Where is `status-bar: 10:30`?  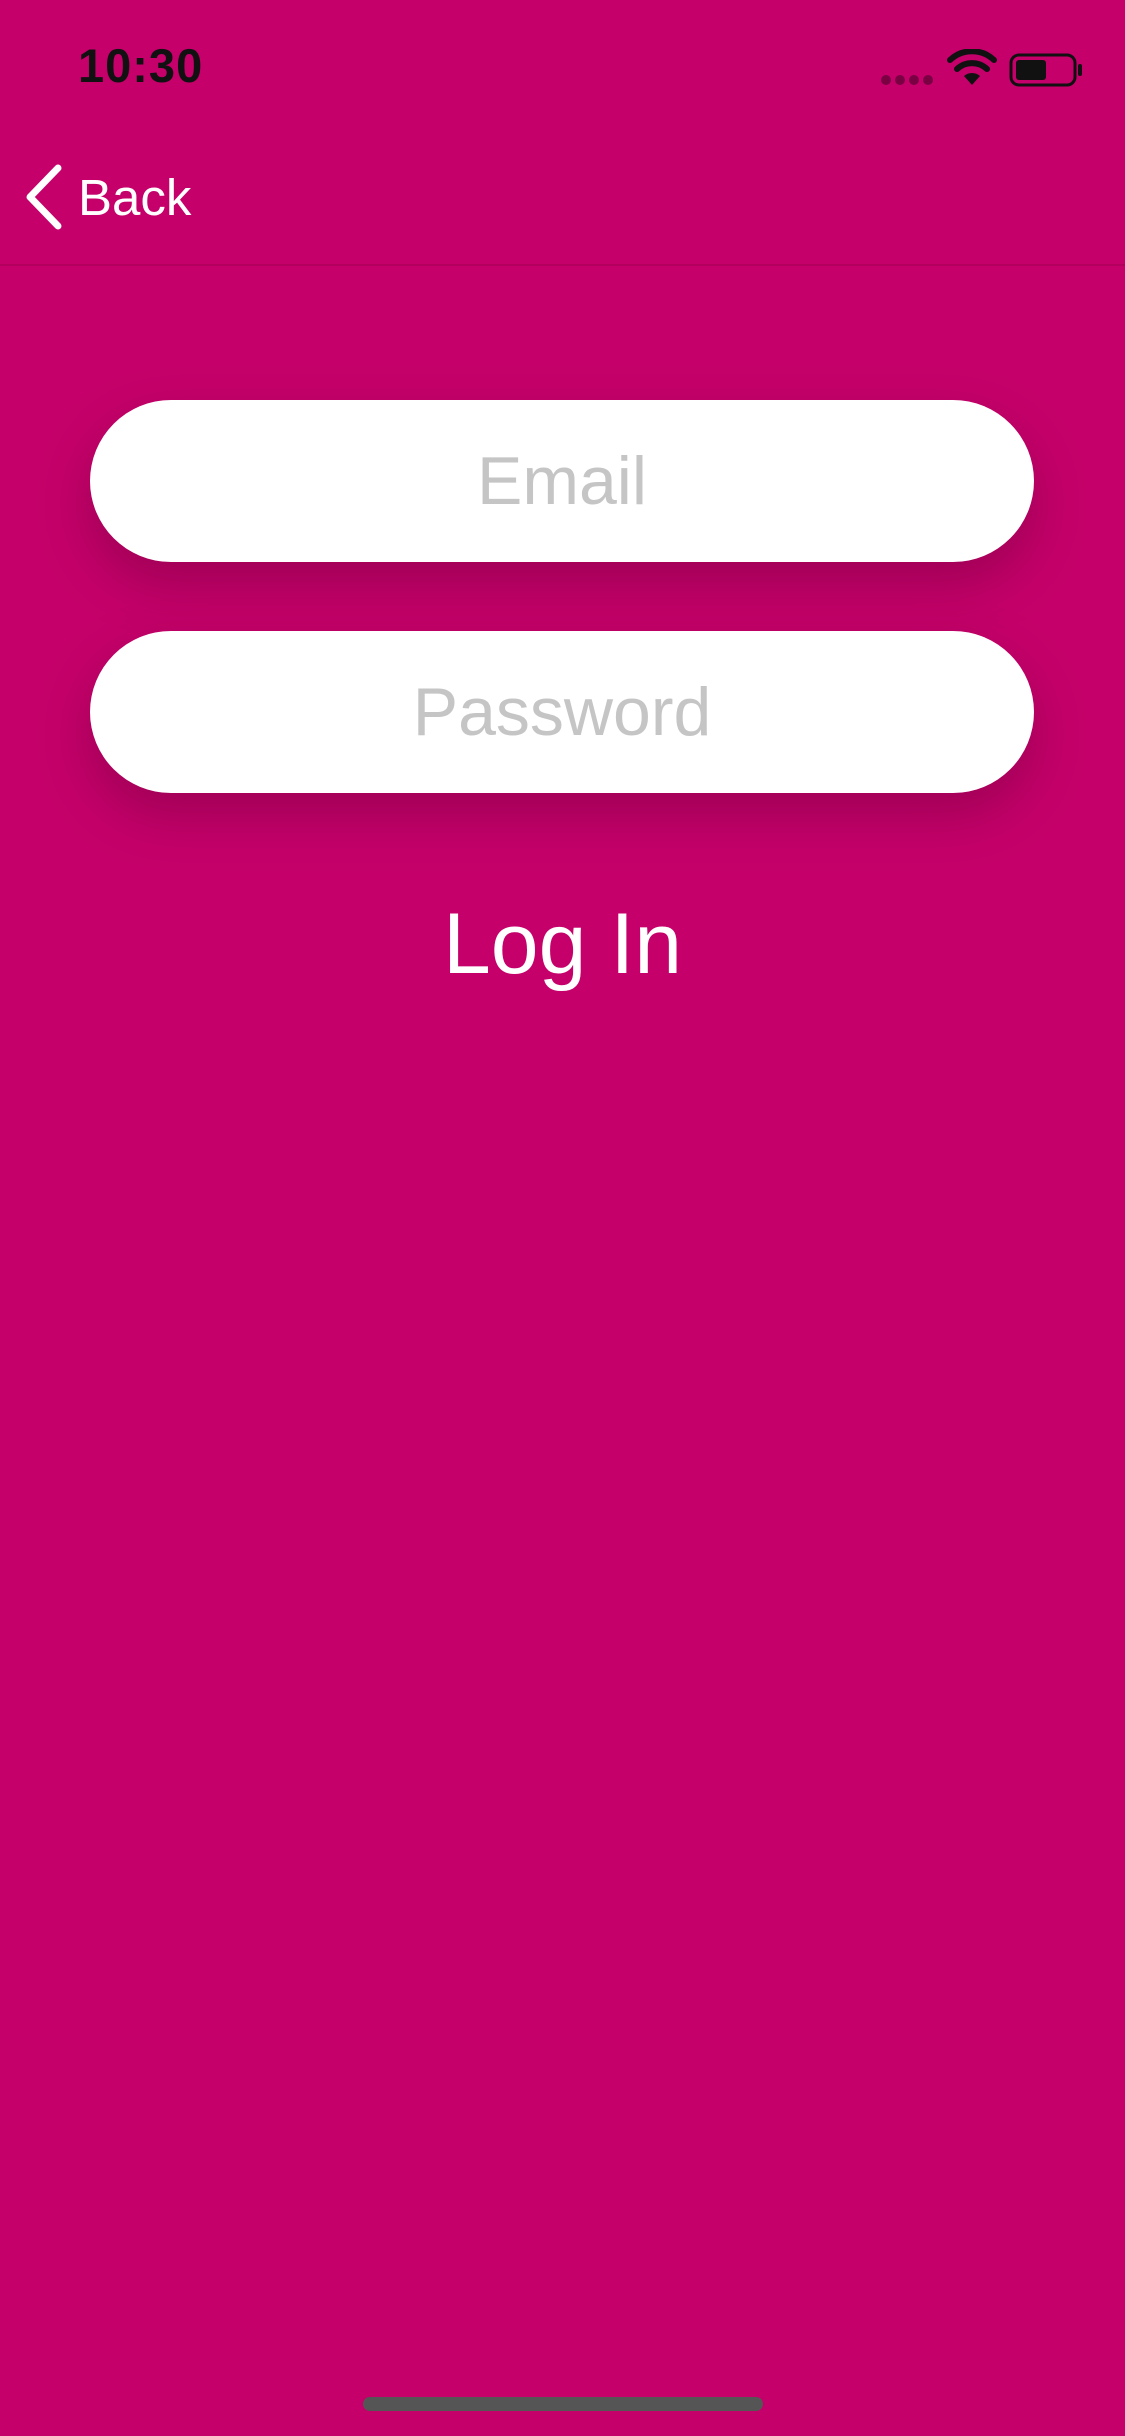 status-bar: 10:30 is located at coordinates (562, 66).